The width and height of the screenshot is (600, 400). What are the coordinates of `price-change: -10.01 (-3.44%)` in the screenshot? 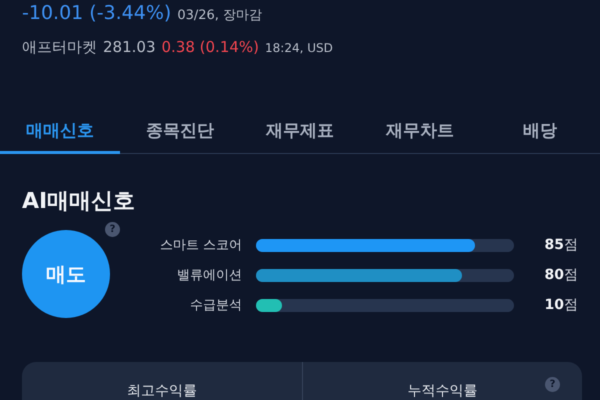 It's located at (97, 13).